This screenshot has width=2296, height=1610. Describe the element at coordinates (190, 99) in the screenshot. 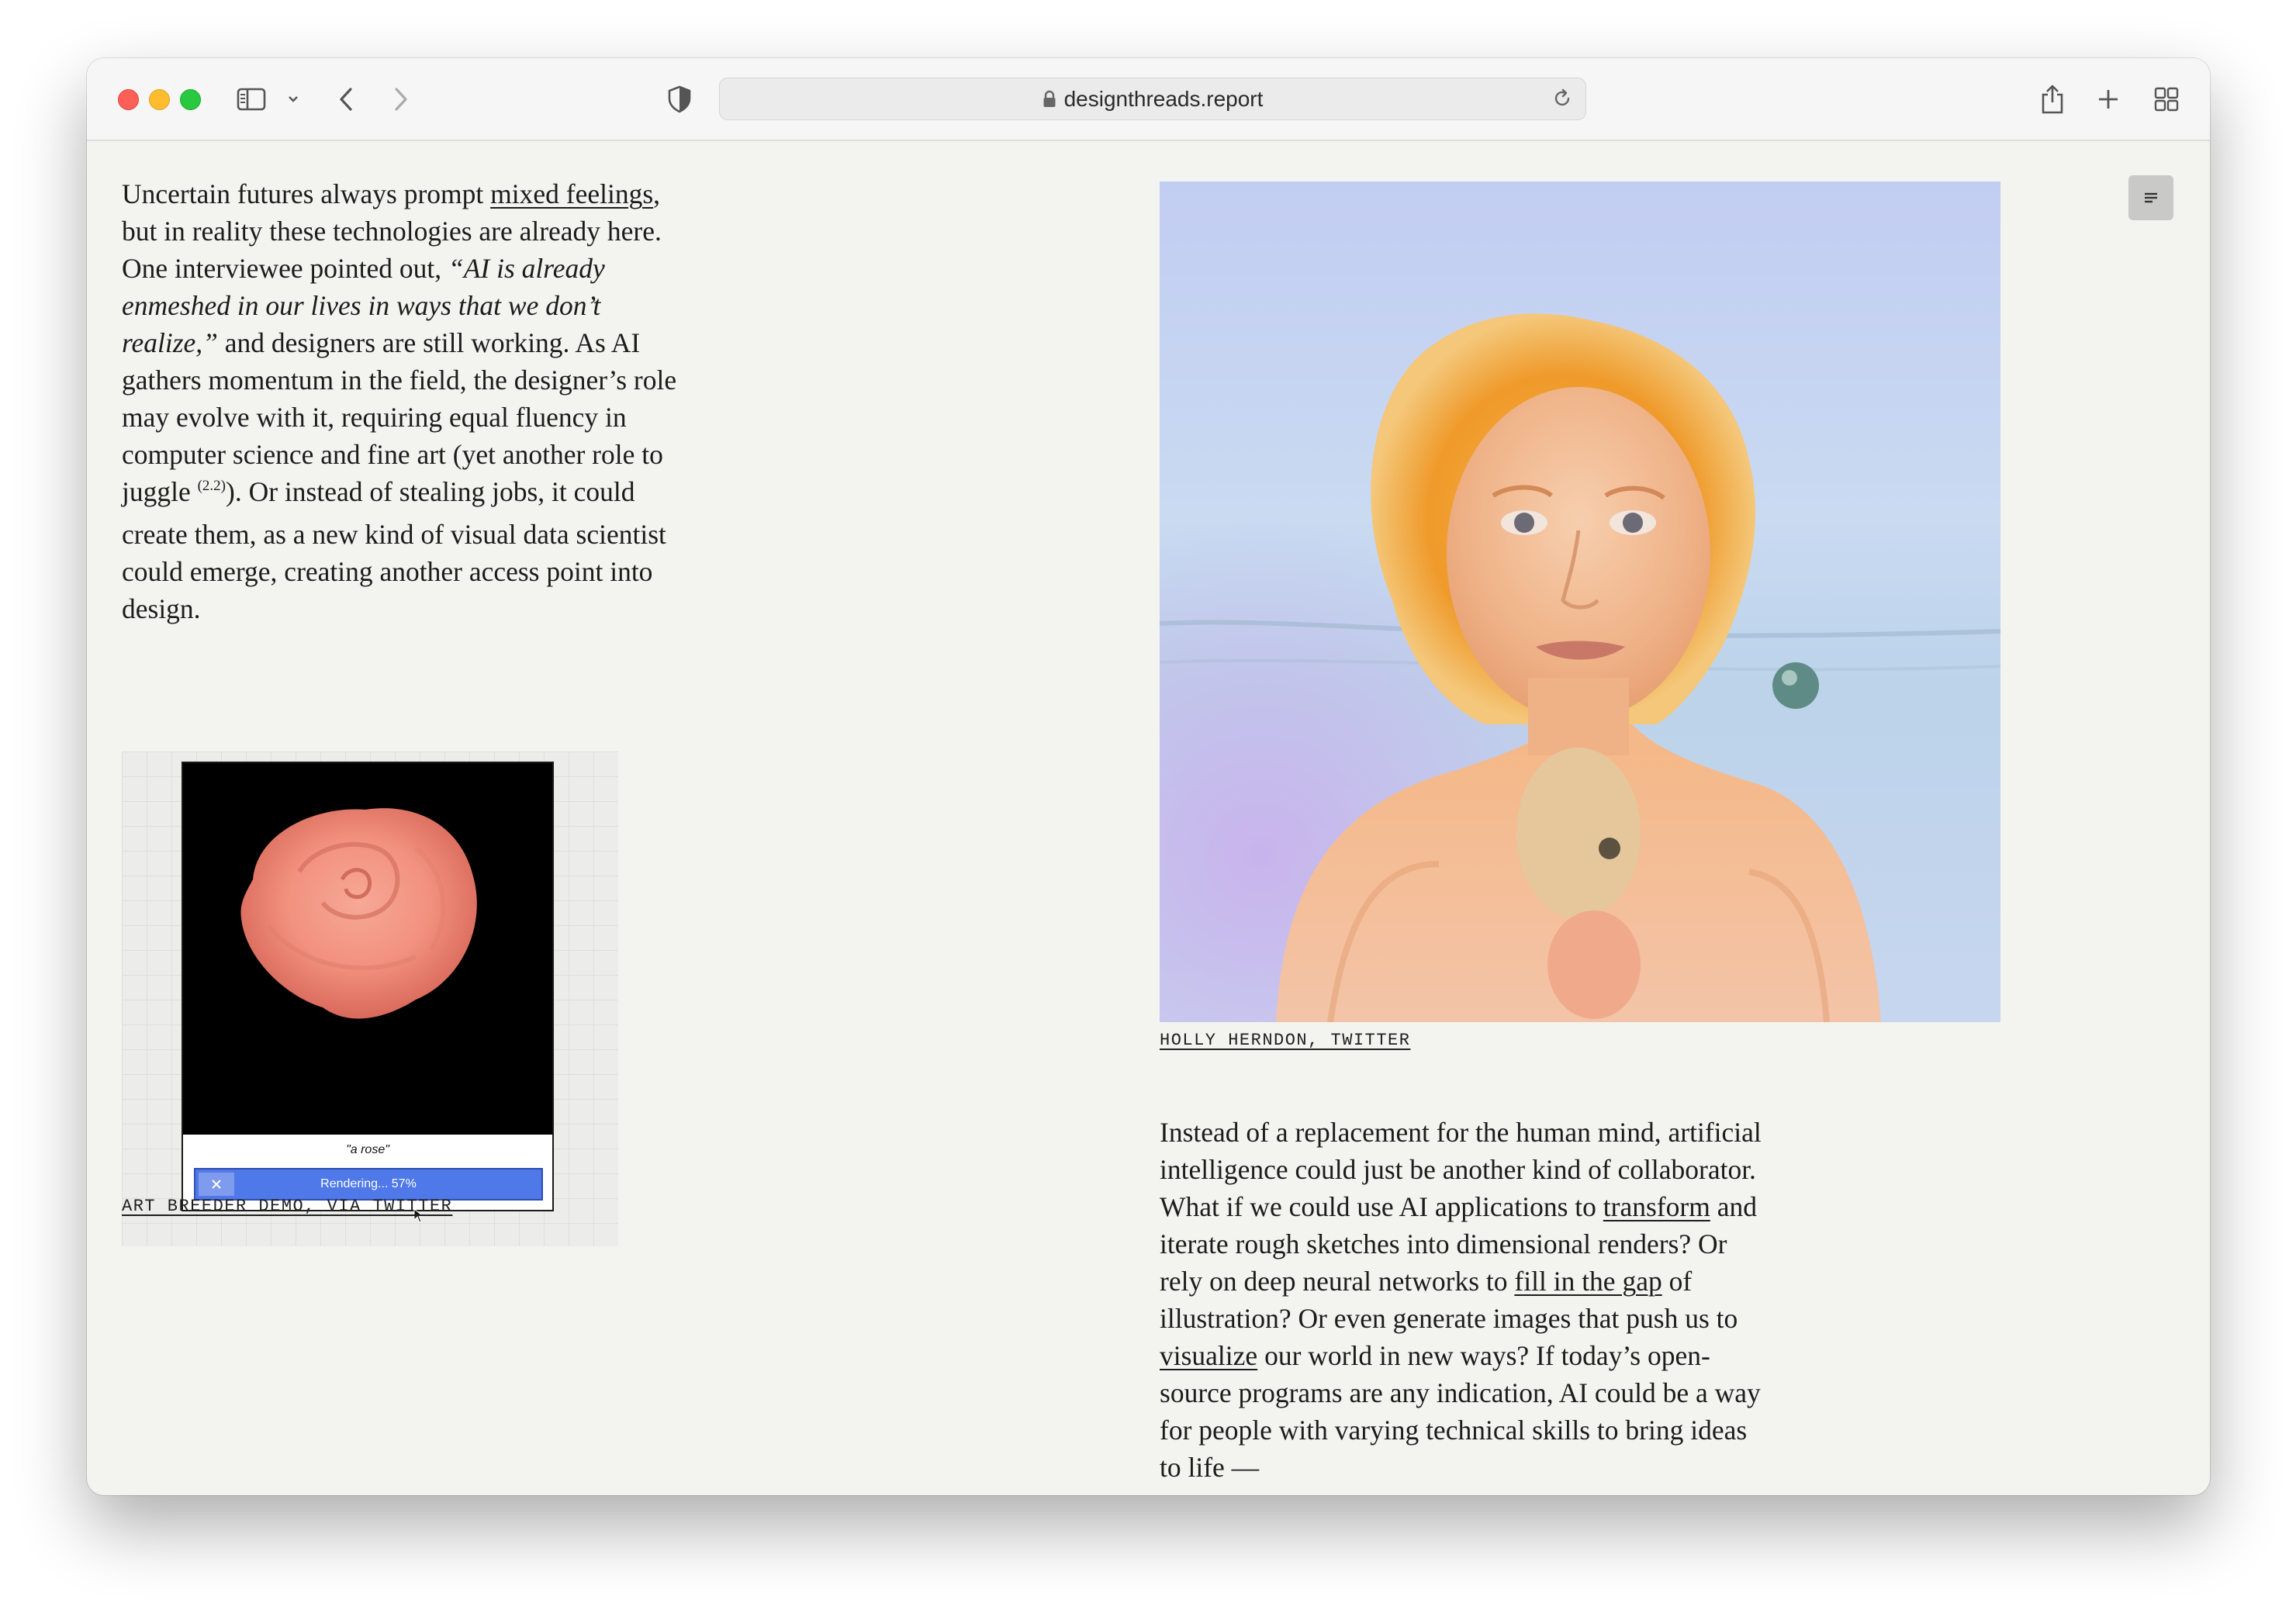

I see `zoom-window-button` at that location.